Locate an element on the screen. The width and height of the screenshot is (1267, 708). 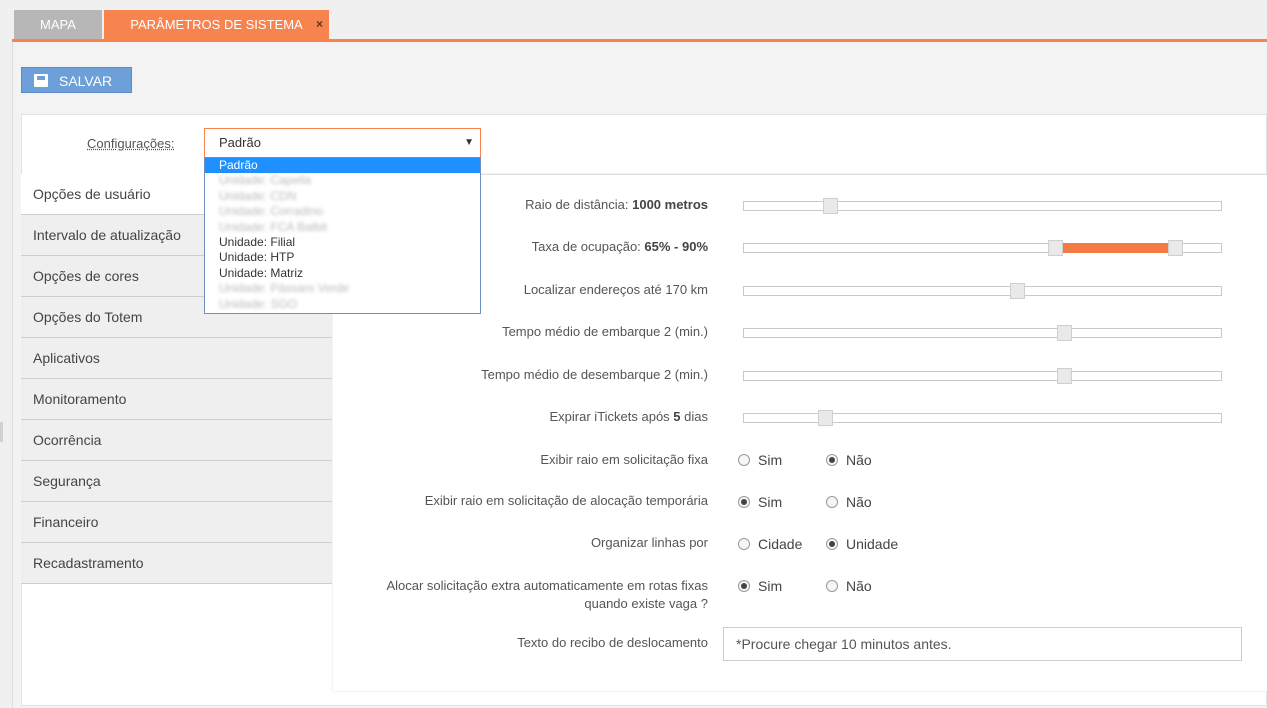
sidebar-item-recadastramento: Recadastramento is located at coordinates (176, 563).